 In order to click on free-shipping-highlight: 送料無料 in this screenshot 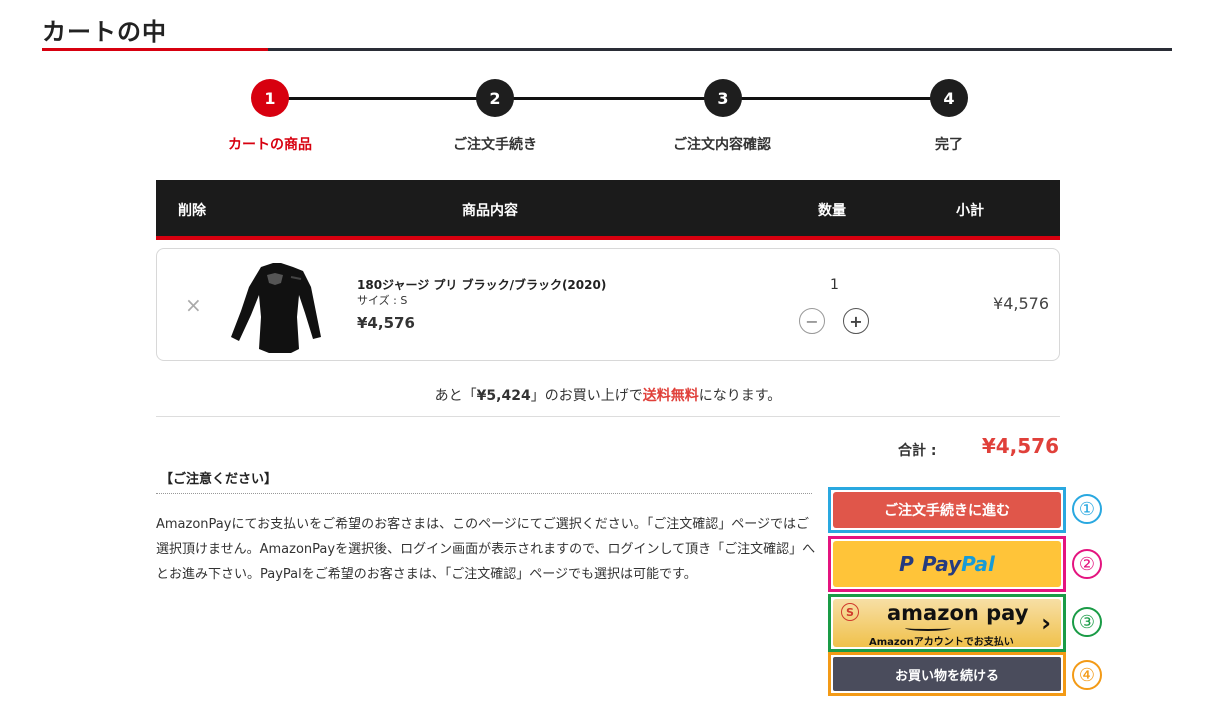, I will do `click(670, 396)`.